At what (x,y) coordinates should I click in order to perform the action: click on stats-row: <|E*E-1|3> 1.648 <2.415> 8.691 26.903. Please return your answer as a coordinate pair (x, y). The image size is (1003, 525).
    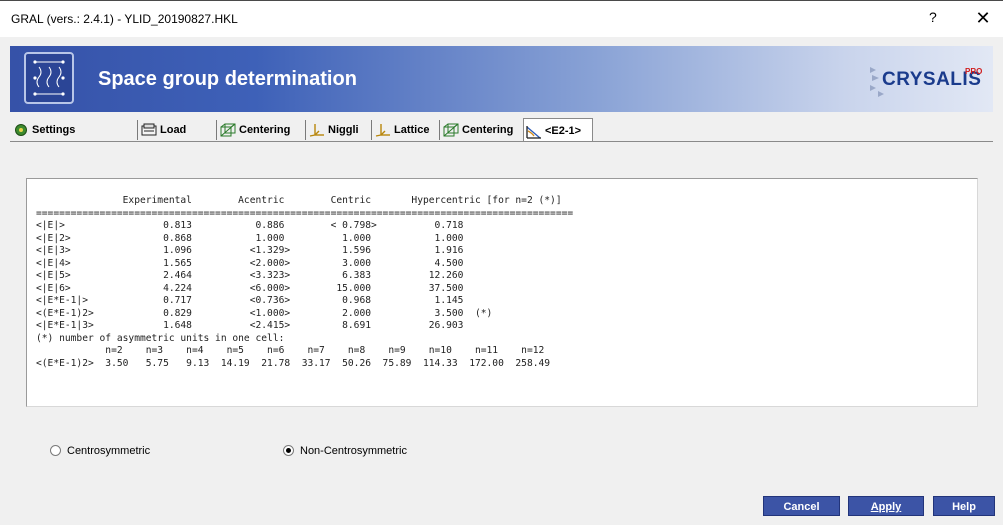
    Looking at the image, I should click on (250, 325).